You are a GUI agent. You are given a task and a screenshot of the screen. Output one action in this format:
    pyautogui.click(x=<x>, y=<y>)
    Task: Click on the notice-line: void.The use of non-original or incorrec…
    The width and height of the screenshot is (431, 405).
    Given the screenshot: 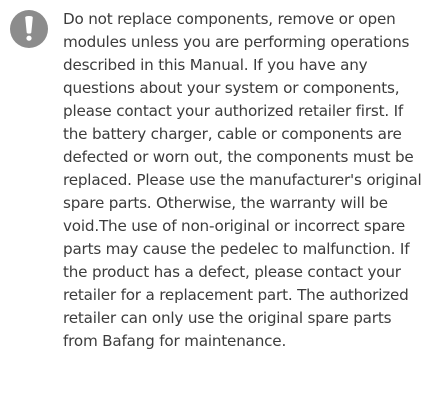 What is the action you would take?
    pyautogui.click(x=234, y=226)
    